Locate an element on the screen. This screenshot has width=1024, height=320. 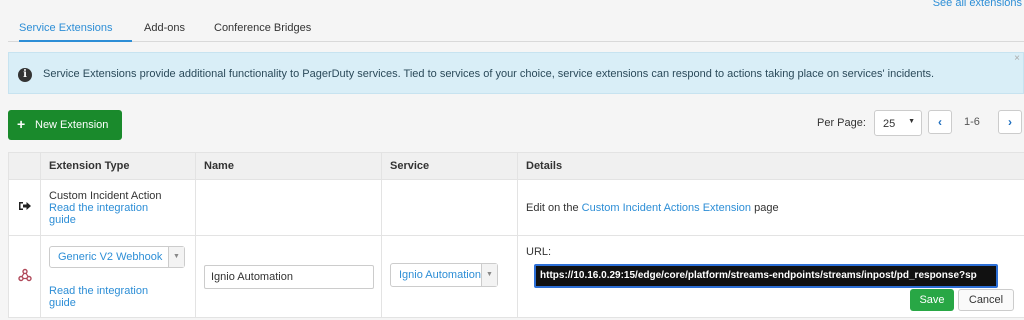
close-icon: × is located at coordinates (1017, 58).